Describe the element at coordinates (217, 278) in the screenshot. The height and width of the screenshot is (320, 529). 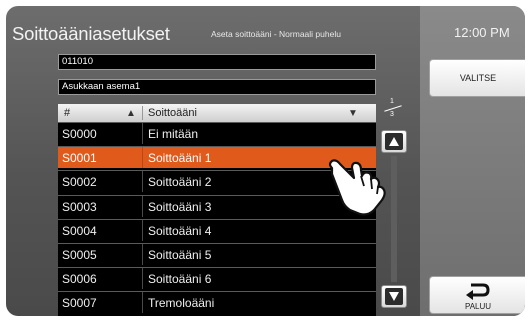
I see `table-row: S0006 Soittoääni 6` at that location.